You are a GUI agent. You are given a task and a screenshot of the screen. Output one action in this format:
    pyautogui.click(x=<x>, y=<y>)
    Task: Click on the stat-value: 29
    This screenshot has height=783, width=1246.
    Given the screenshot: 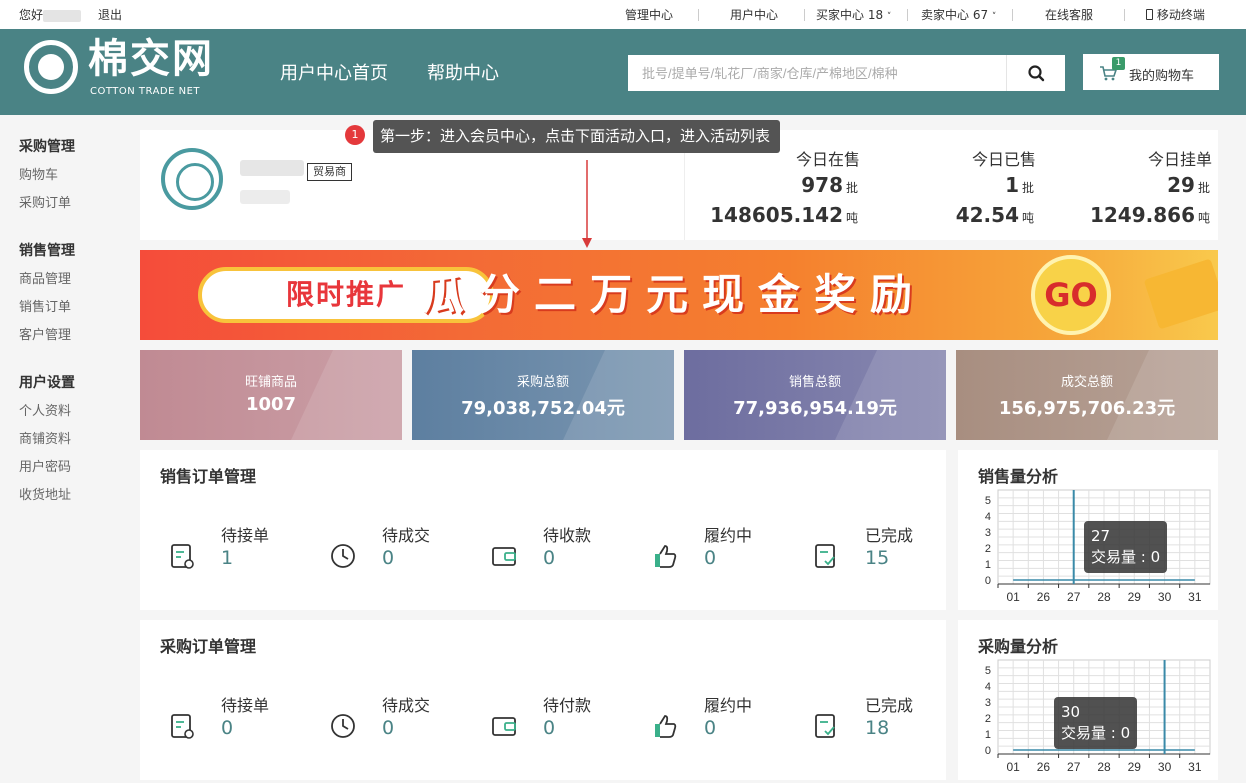 What is the action you would take?
    pyautogui.click(x=1181, y=185)
    